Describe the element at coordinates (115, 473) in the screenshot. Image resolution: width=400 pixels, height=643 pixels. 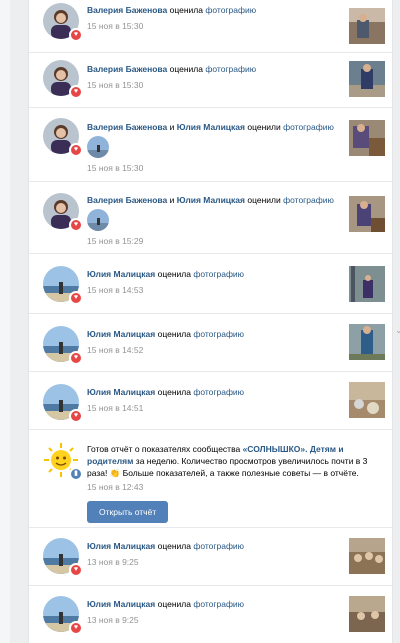
I see `clap-emoji-icon: 👏` at that location.